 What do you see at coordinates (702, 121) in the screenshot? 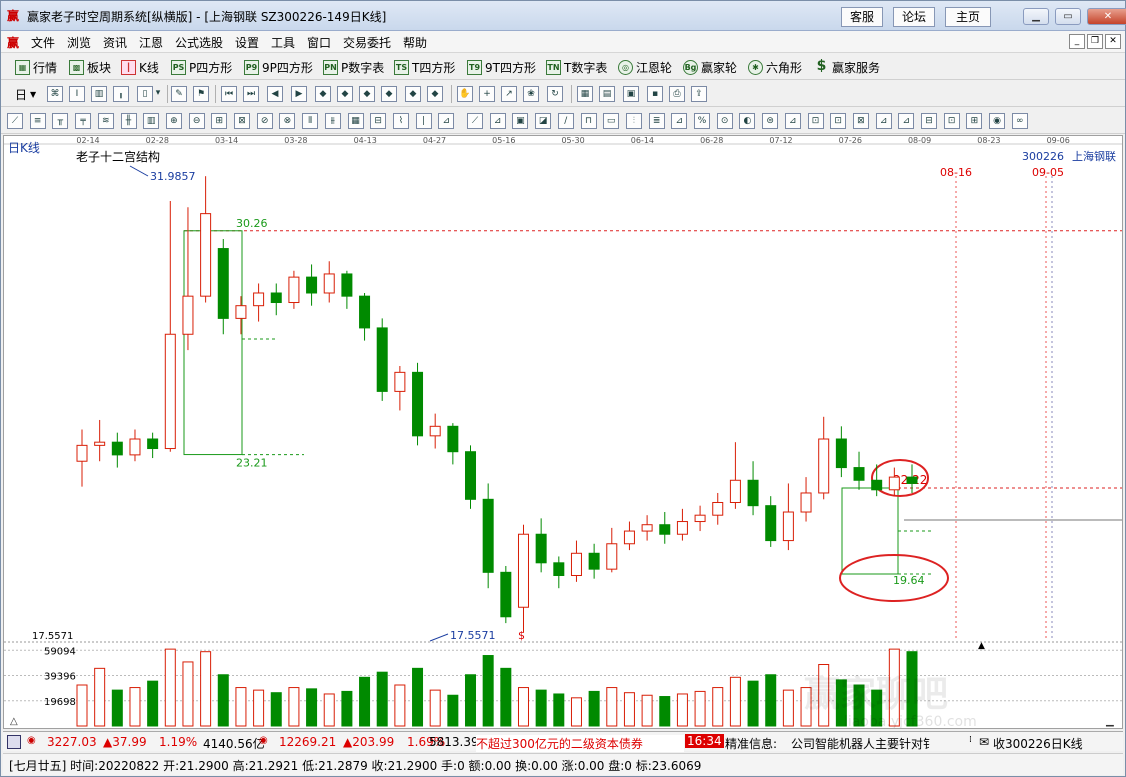
I see `percent-icon: %` at bounding box center [702, 121].